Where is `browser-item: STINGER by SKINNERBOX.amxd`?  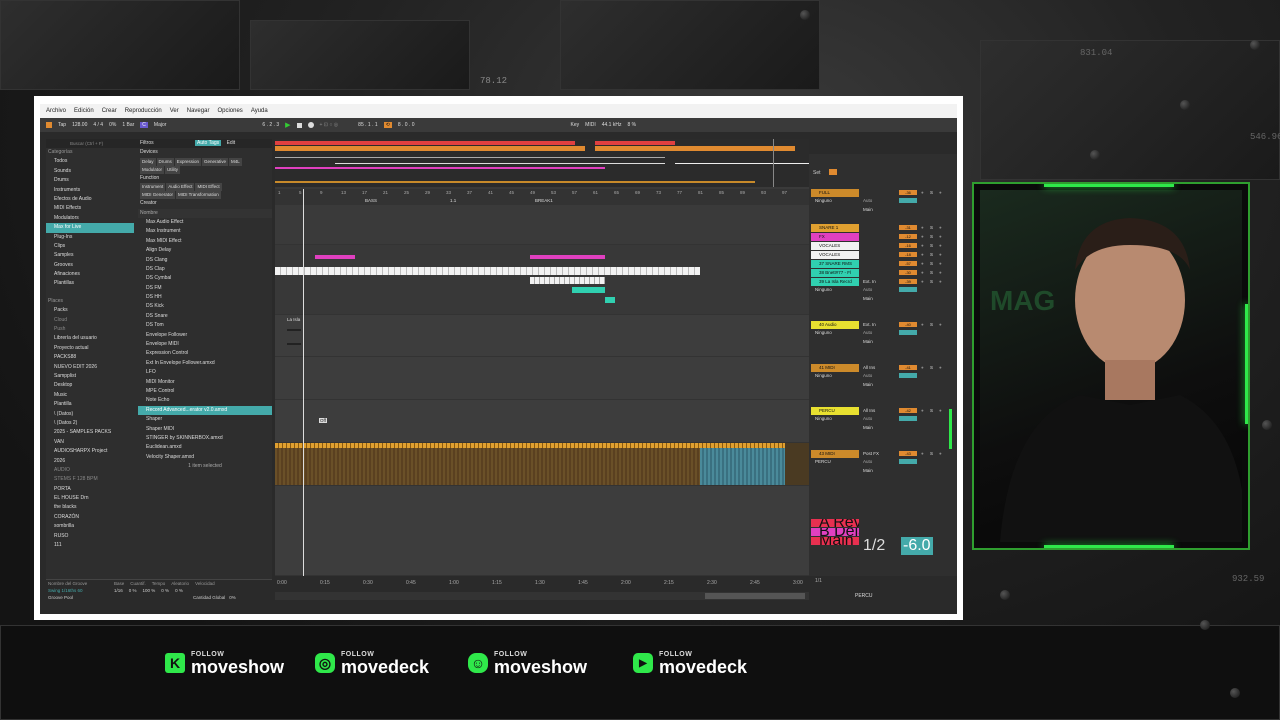 browser-item: STINGER by SKINNERBOX.amxd is located at coordinates (205, 438).